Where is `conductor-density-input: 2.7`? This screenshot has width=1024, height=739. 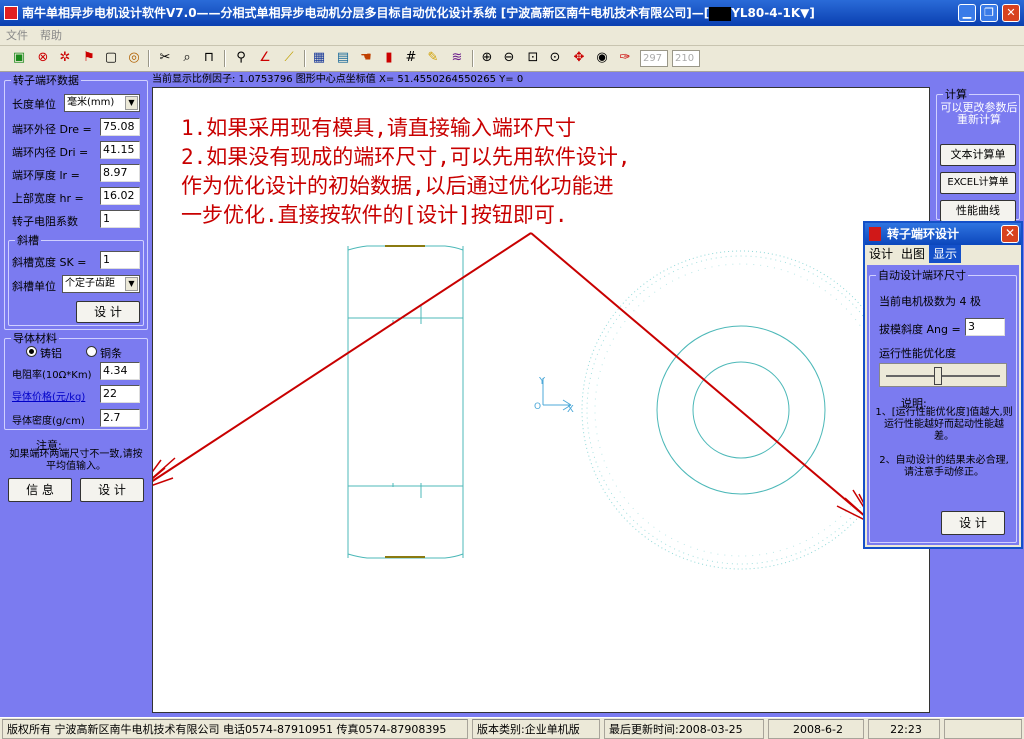
conductor-density-input: 2.7 is located at coordinates (120, 418).